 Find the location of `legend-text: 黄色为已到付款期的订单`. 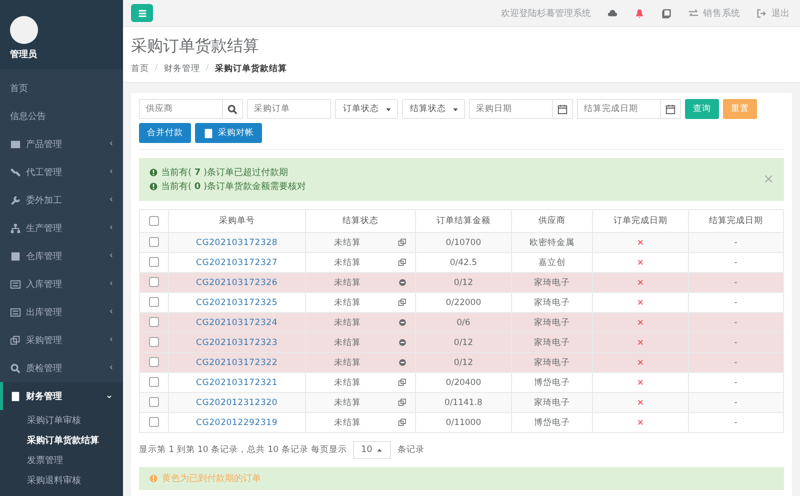

legend-text: 黄色为已到付款期的订单 is located at coordinates (211, 478).